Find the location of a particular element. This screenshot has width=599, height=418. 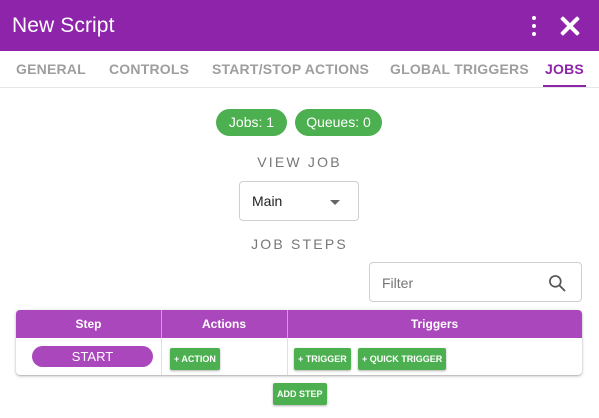

add-step-button: ADD STEP is located at coordinates (300, 394).